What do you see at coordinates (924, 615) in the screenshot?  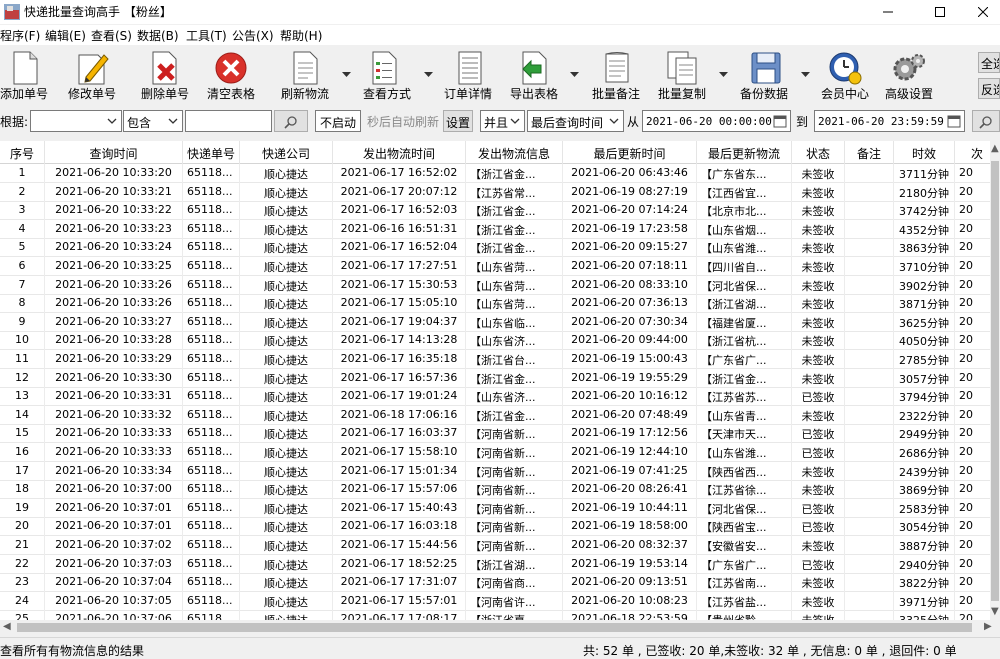 I see `col-duration-cell: 3325分钟` at bounding box center [924, 615].